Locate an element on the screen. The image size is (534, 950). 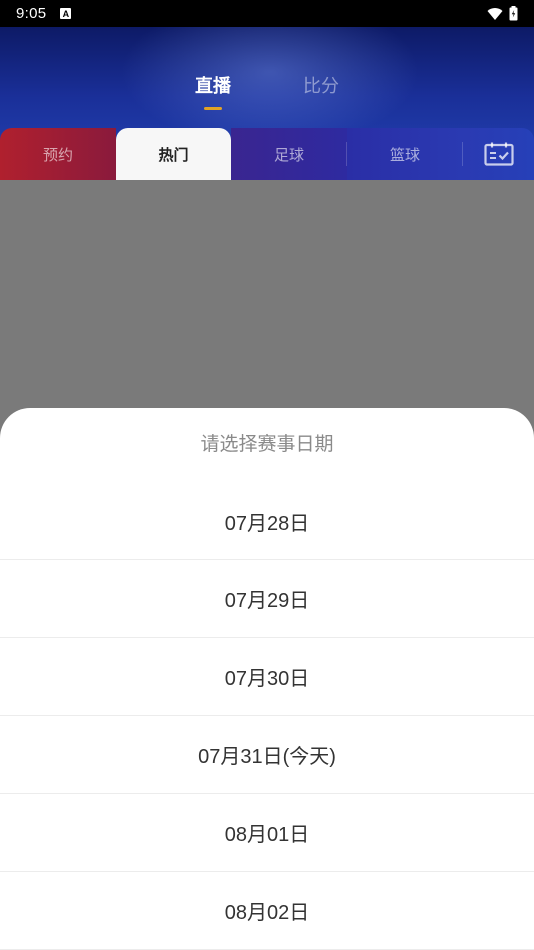
date-option: 07月28日 is located at coordinates (267, 518).